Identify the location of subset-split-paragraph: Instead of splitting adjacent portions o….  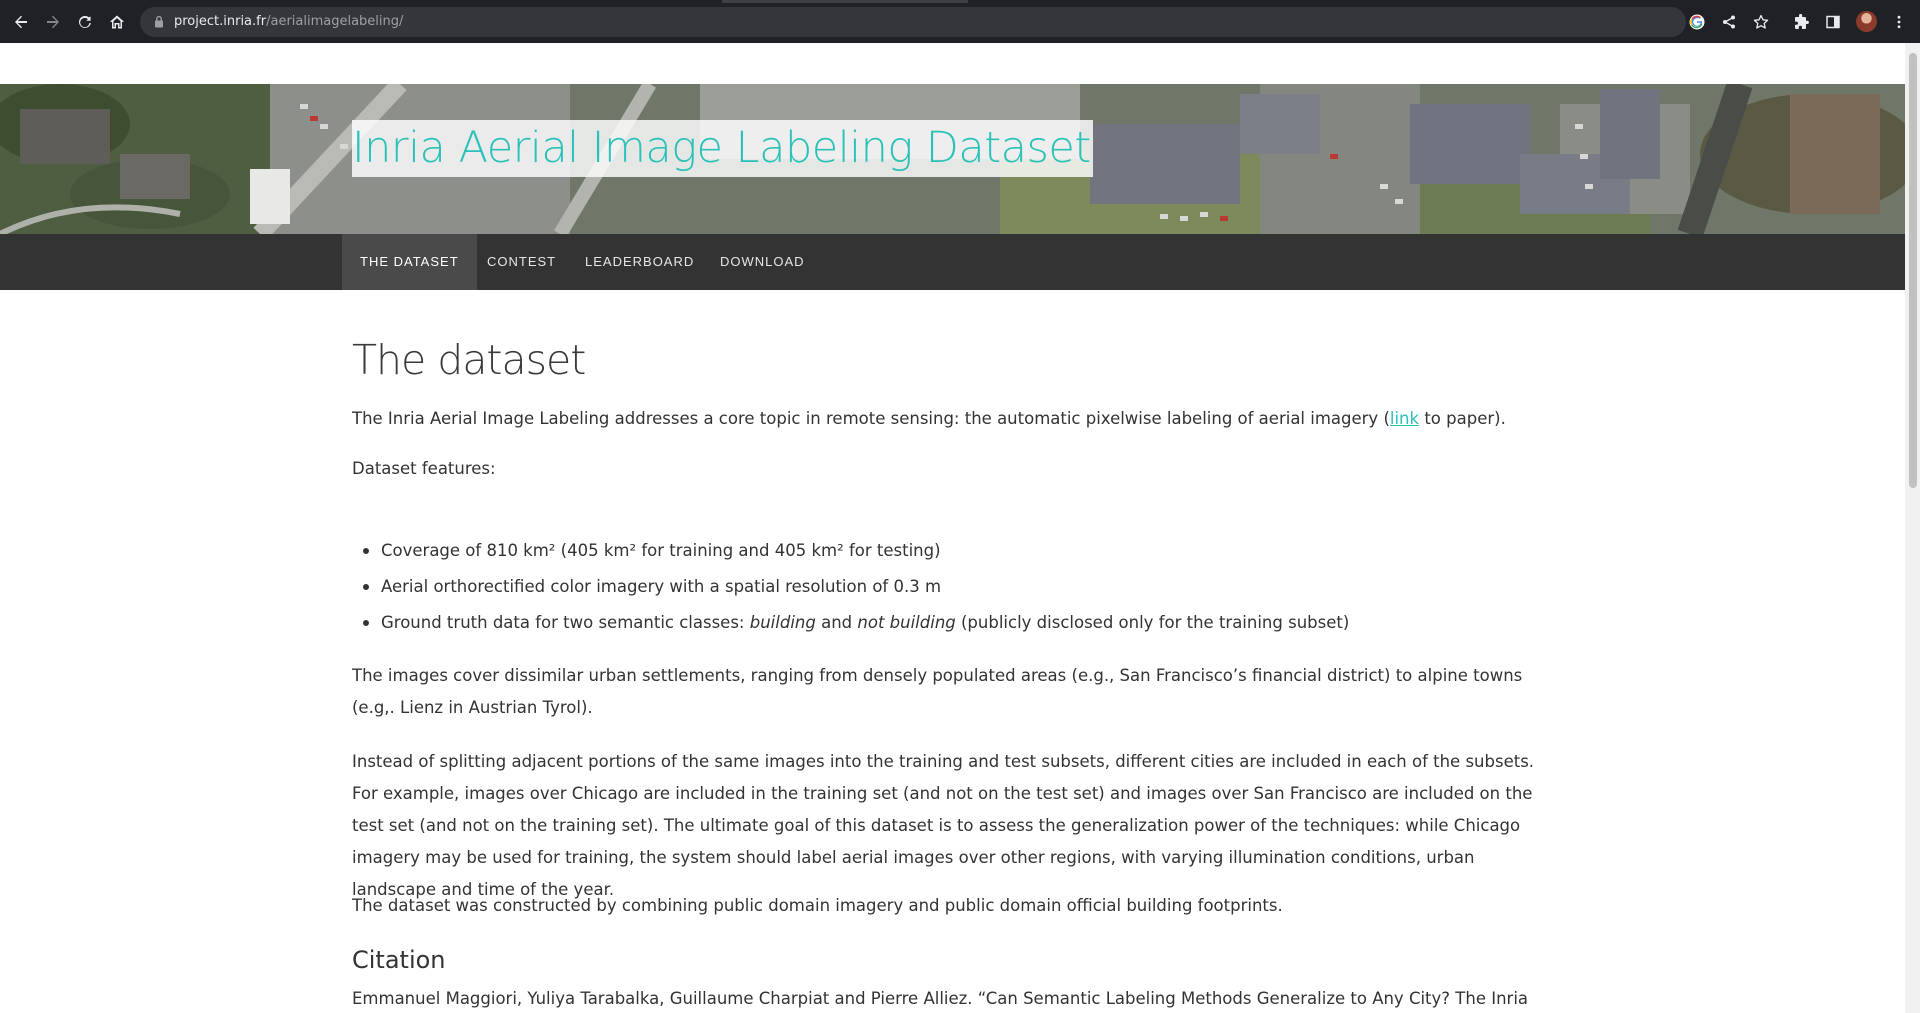
(943, 825).